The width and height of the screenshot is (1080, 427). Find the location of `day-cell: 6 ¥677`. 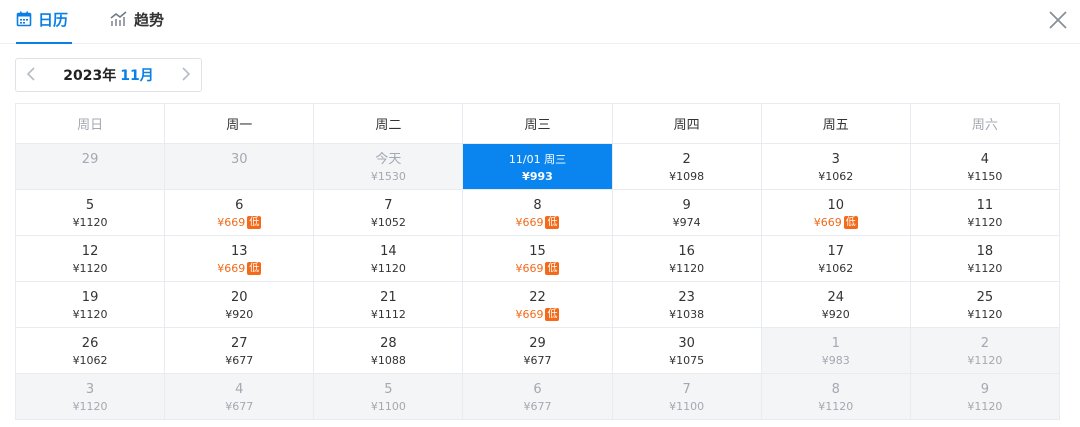

day-cell: 6 ¥677 is located at coordinates (538, 397).